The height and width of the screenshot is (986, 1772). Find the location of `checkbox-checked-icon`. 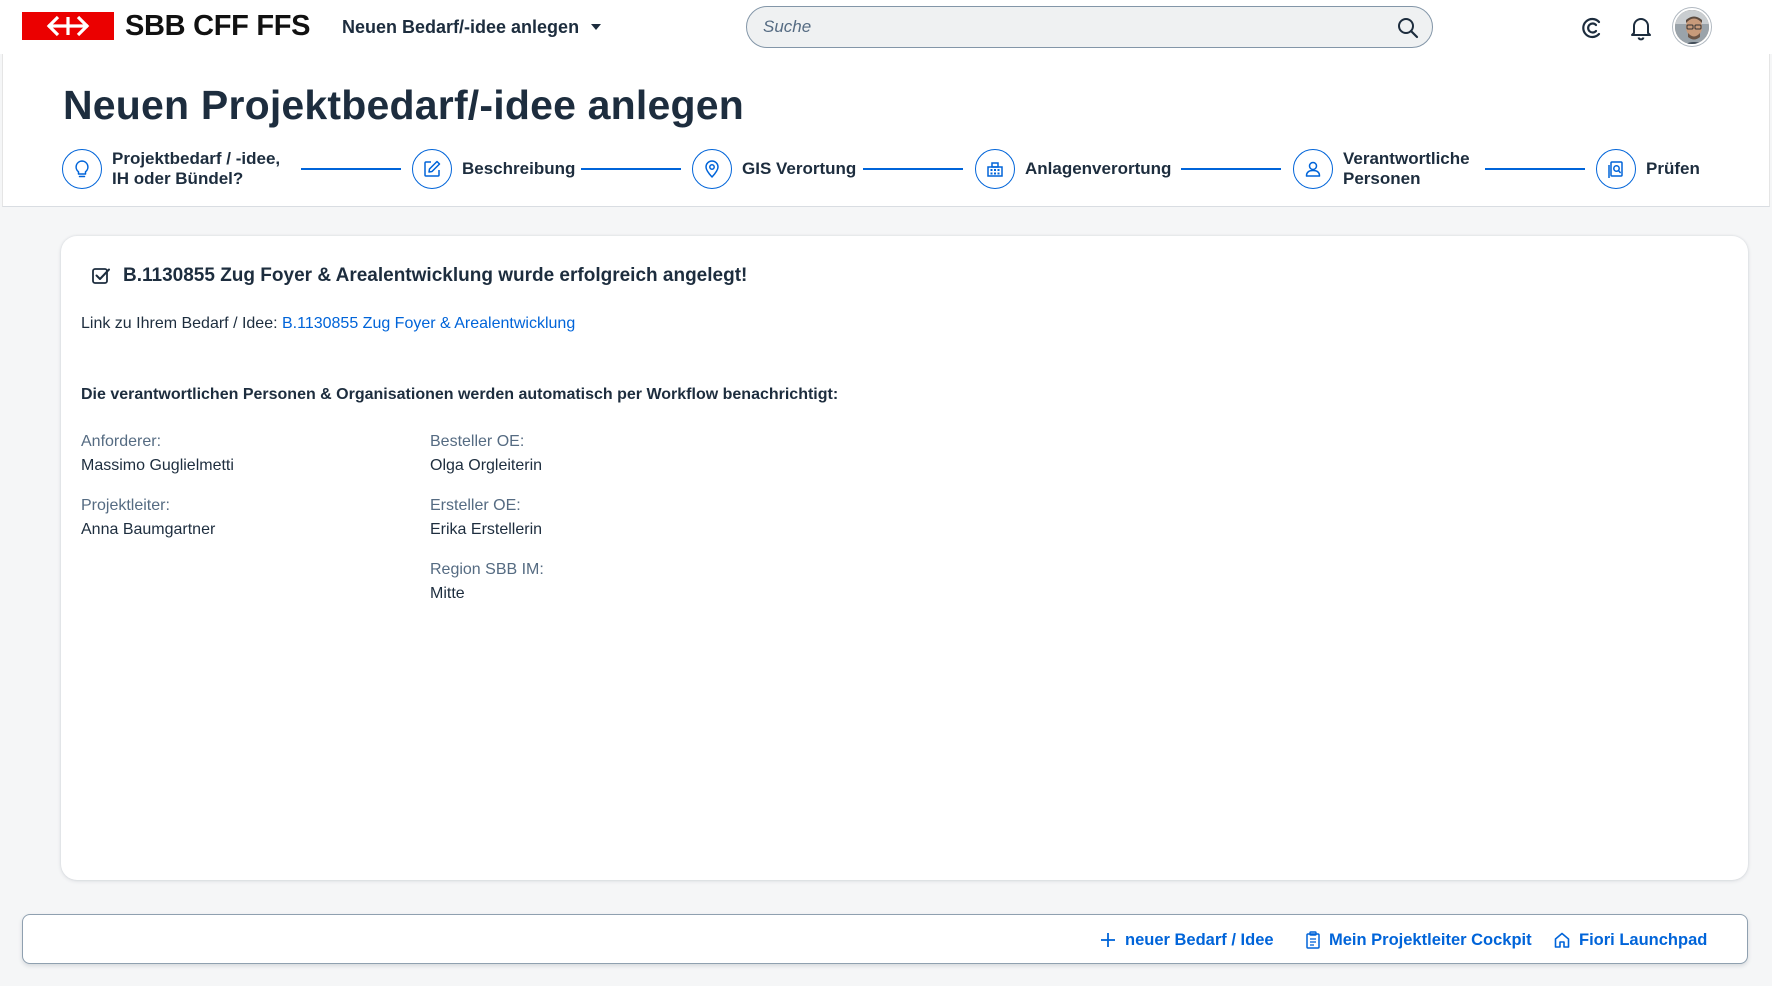

checkbox-checked-icon is located at coordinates (101, 276).